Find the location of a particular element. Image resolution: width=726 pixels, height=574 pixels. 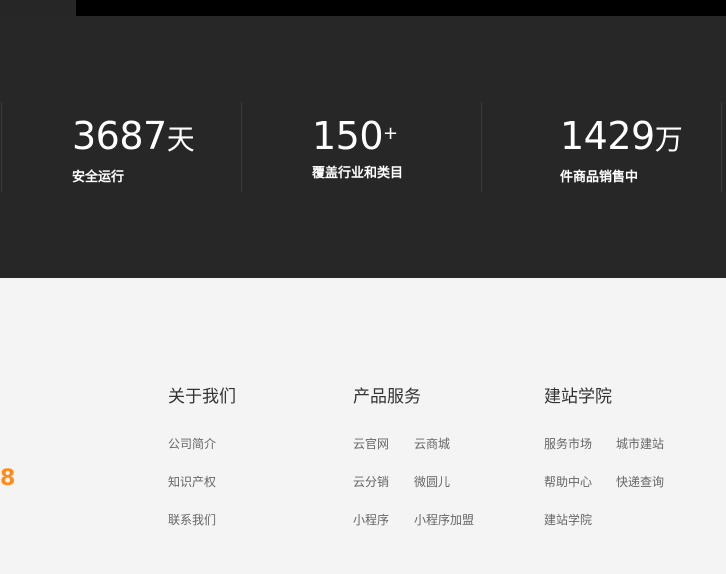

stat-products: 1429万 件商品销售中 is located at coordinates (621, 149).